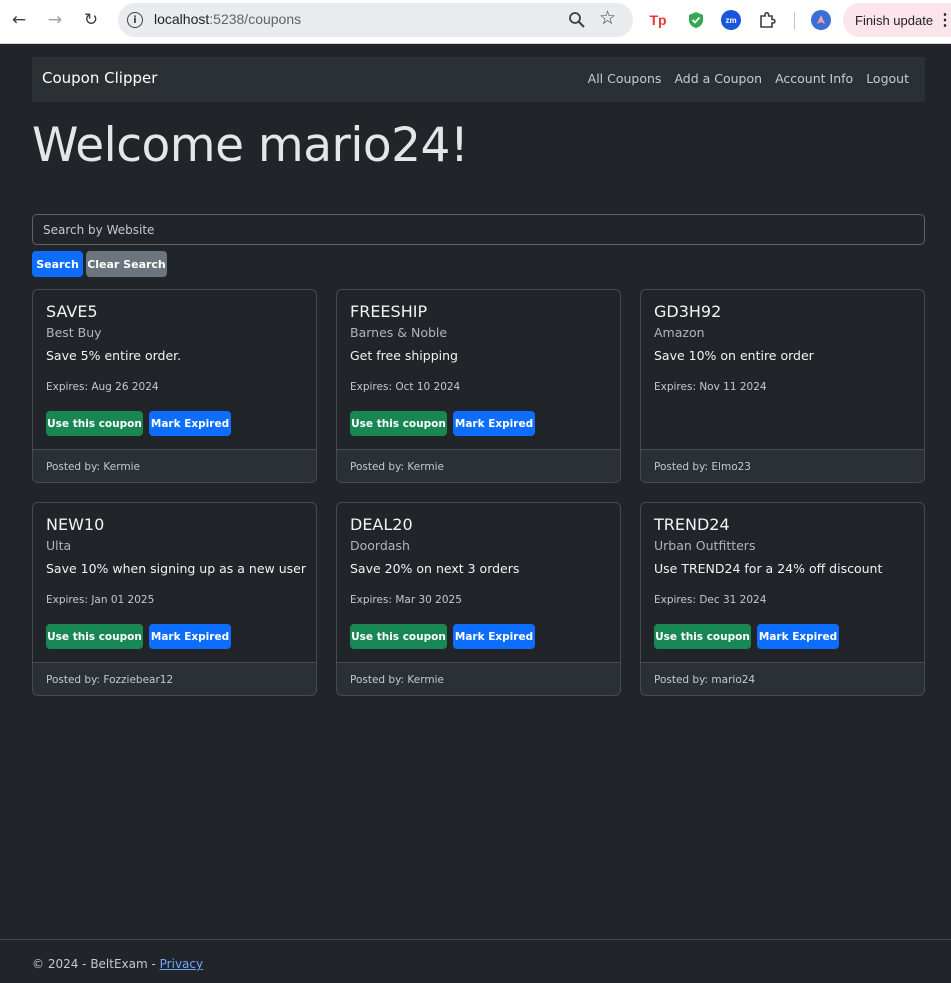  I want to click on page-footer: © 2024 - BeltExam - Privacy, so click(475, 961).